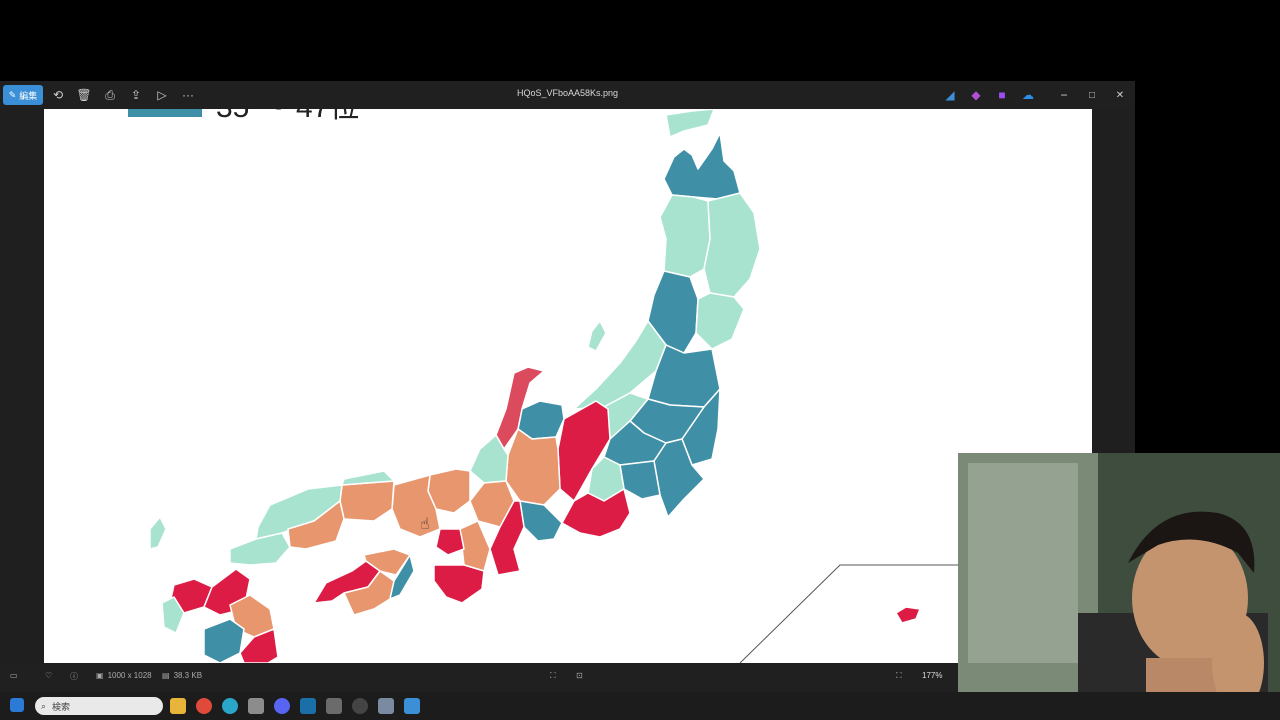 This screenshot has height=720, width=1280. I want to click on file-size-text: 38.3 KB, so click(188, 675).